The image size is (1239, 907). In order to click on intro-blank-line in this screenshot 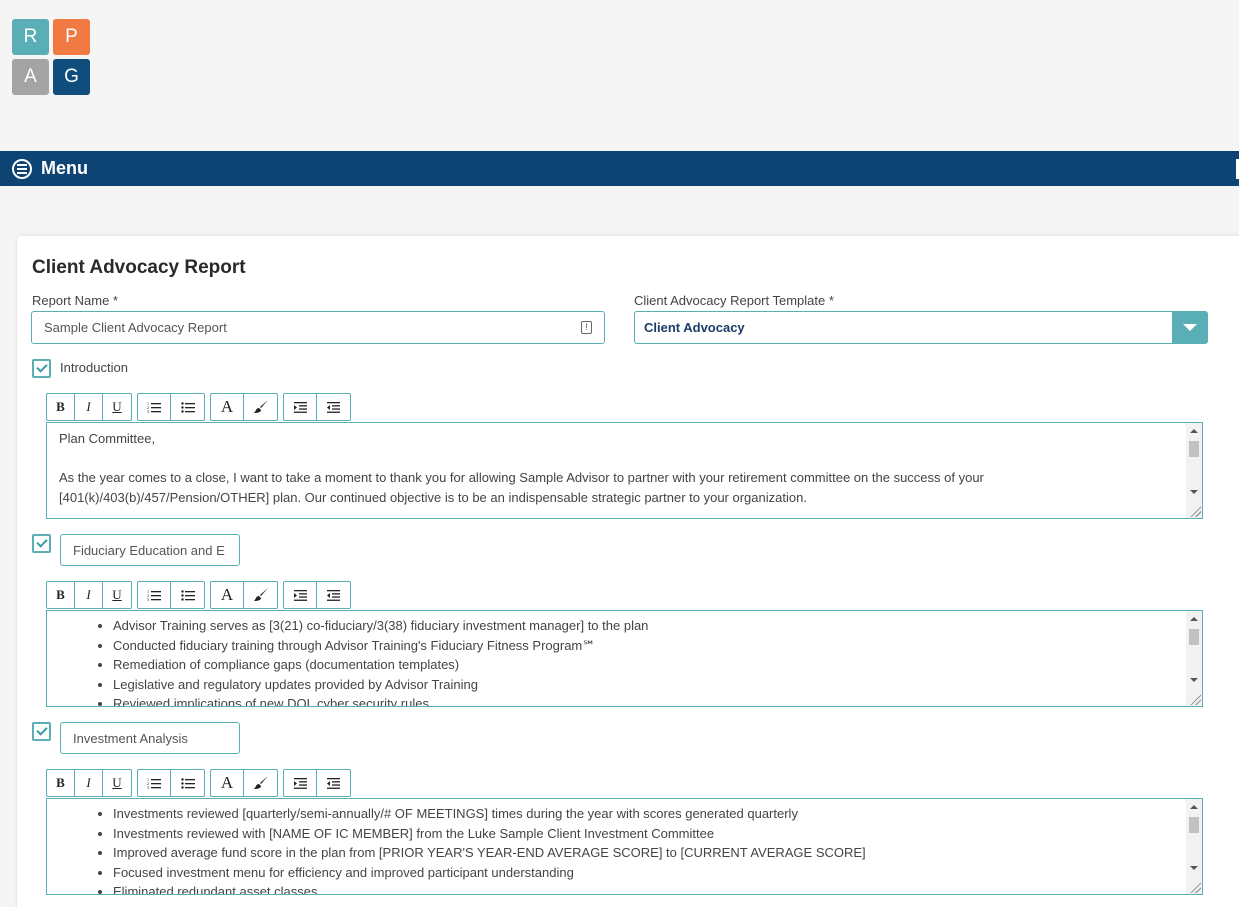, I will do `click(624, 459)`.